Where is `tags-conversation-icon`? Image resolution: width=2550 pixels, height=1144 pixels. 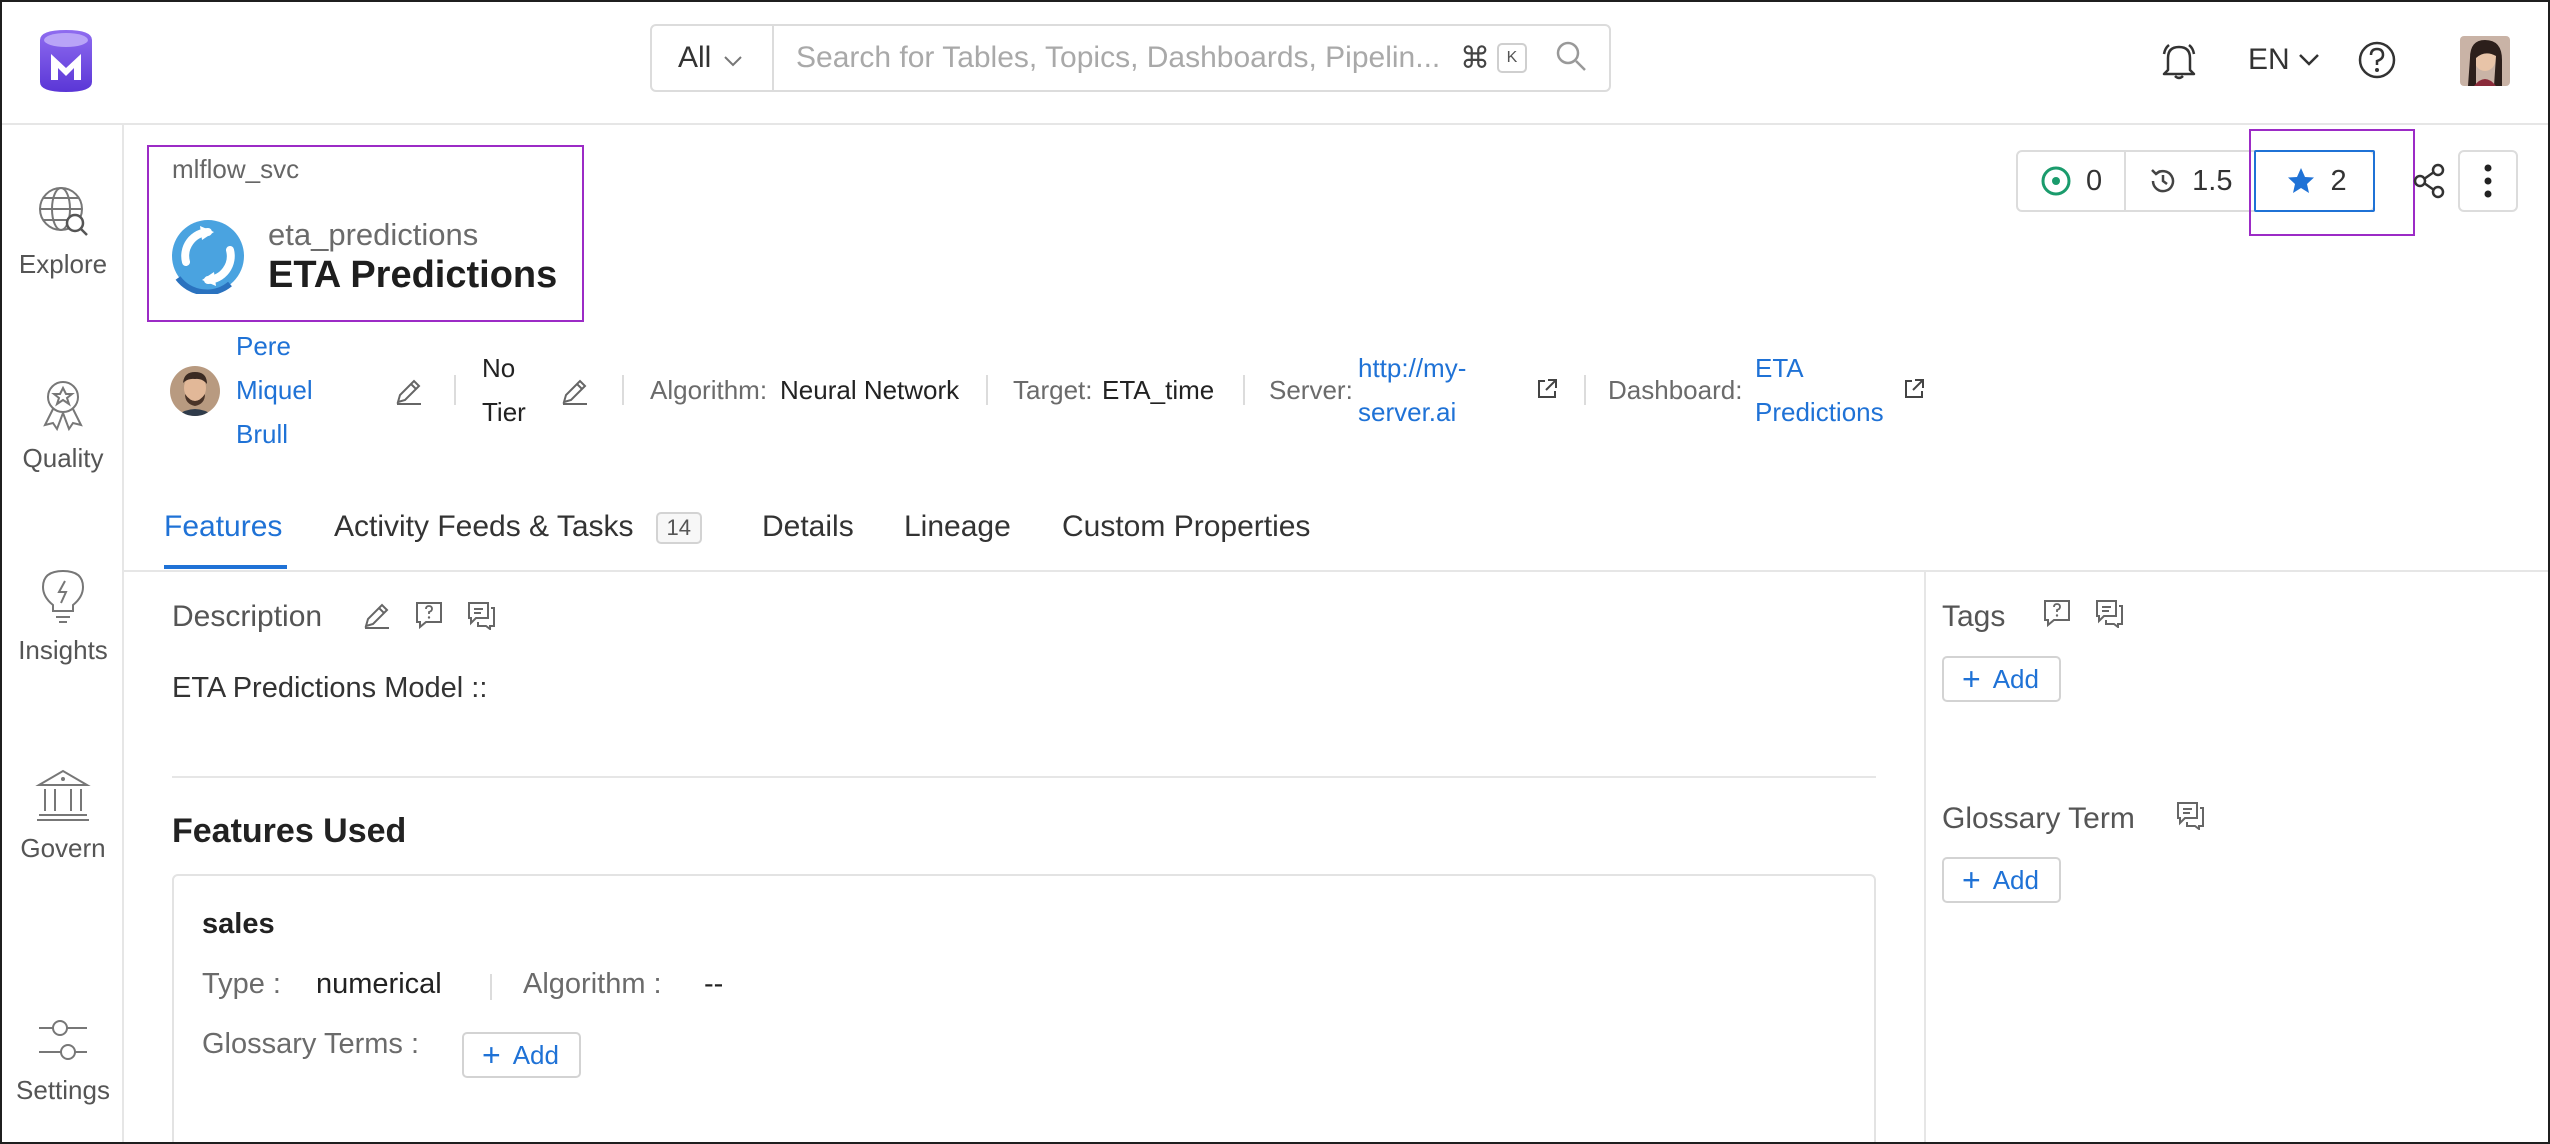 tags-conversation-icon is located at coordinates (2109, 615).